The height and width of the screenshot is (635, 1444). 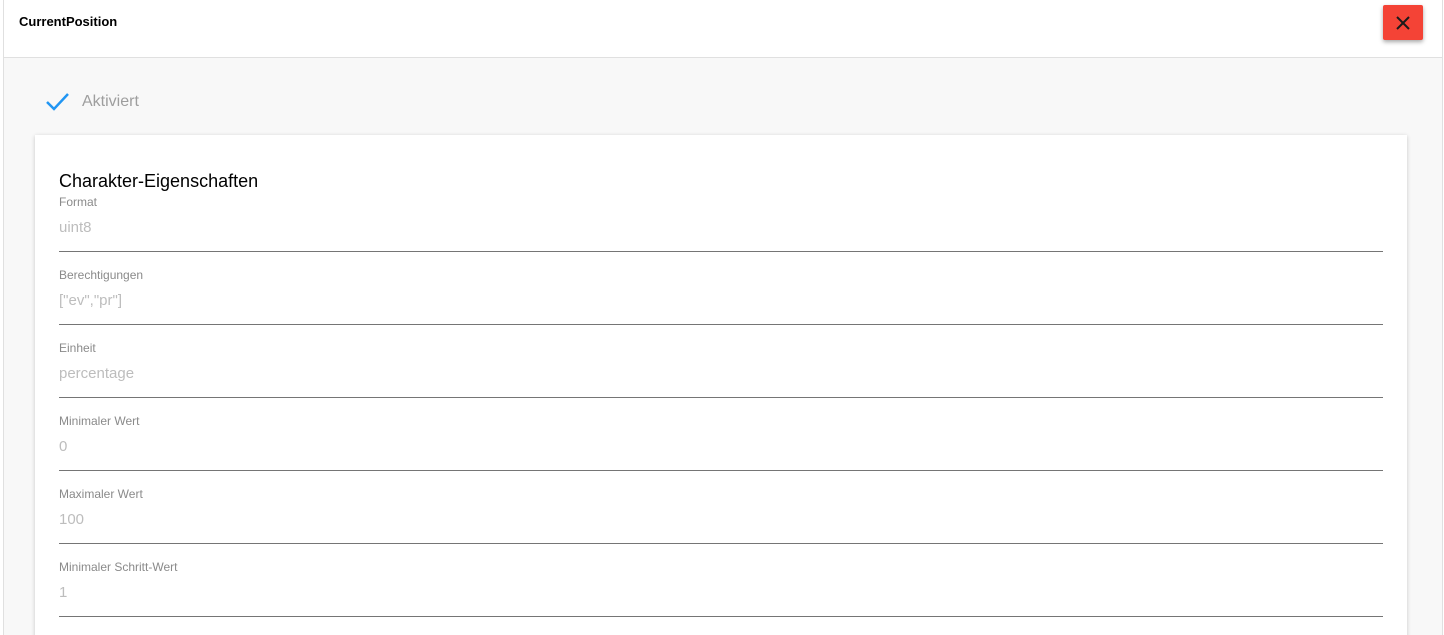 I want to click on field-value: uint8, so click(x=75, y=227).